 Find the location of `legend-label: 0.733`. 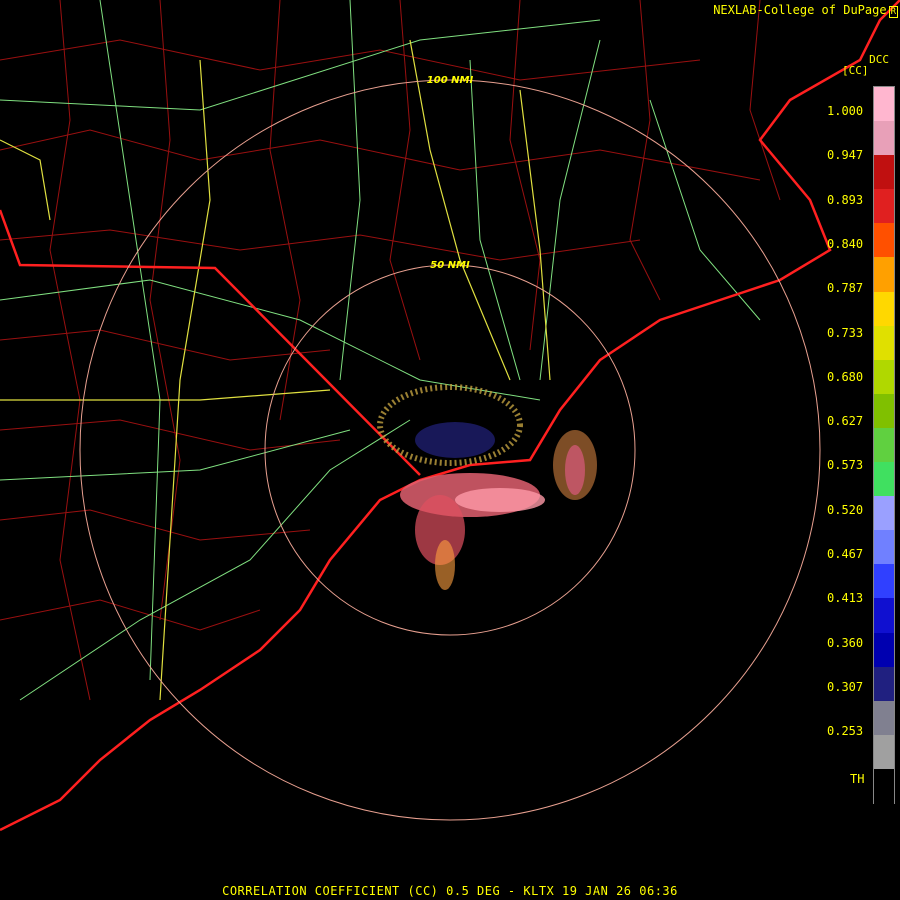

legend-label: 0.733 is located at coordinates (845, 332).